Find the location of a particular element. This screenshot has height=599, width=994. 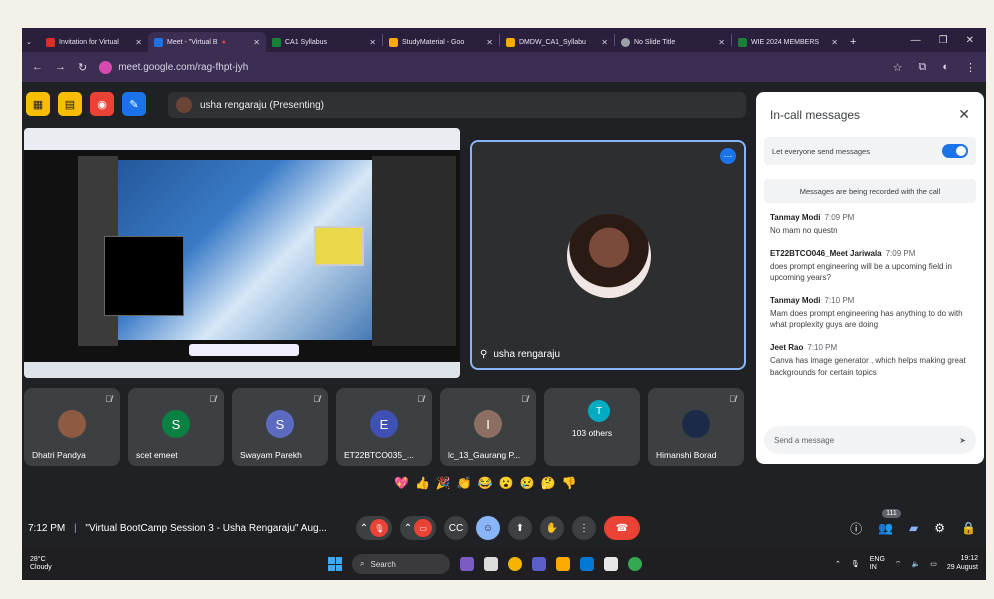

clock: 19:12 29 August is located at coordinates (962, 564).